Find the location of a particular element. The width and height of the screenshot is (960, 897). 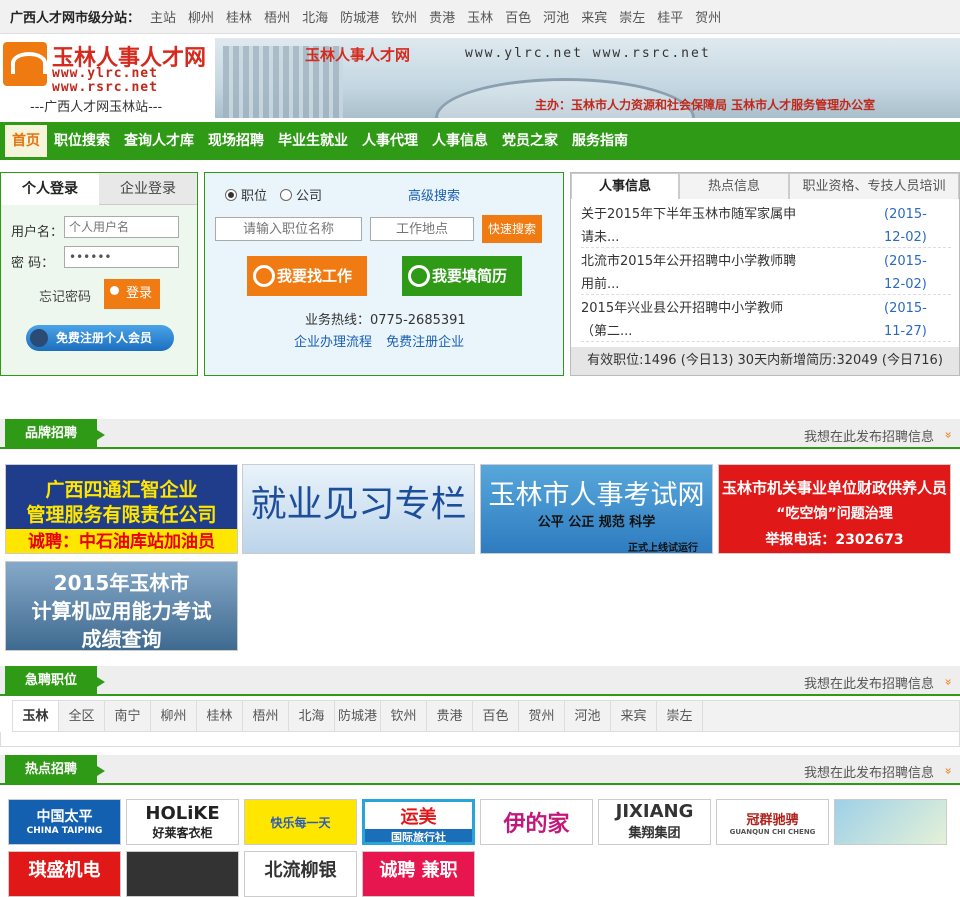

city-tab: 南宁 is located at coordinates (128, 716).